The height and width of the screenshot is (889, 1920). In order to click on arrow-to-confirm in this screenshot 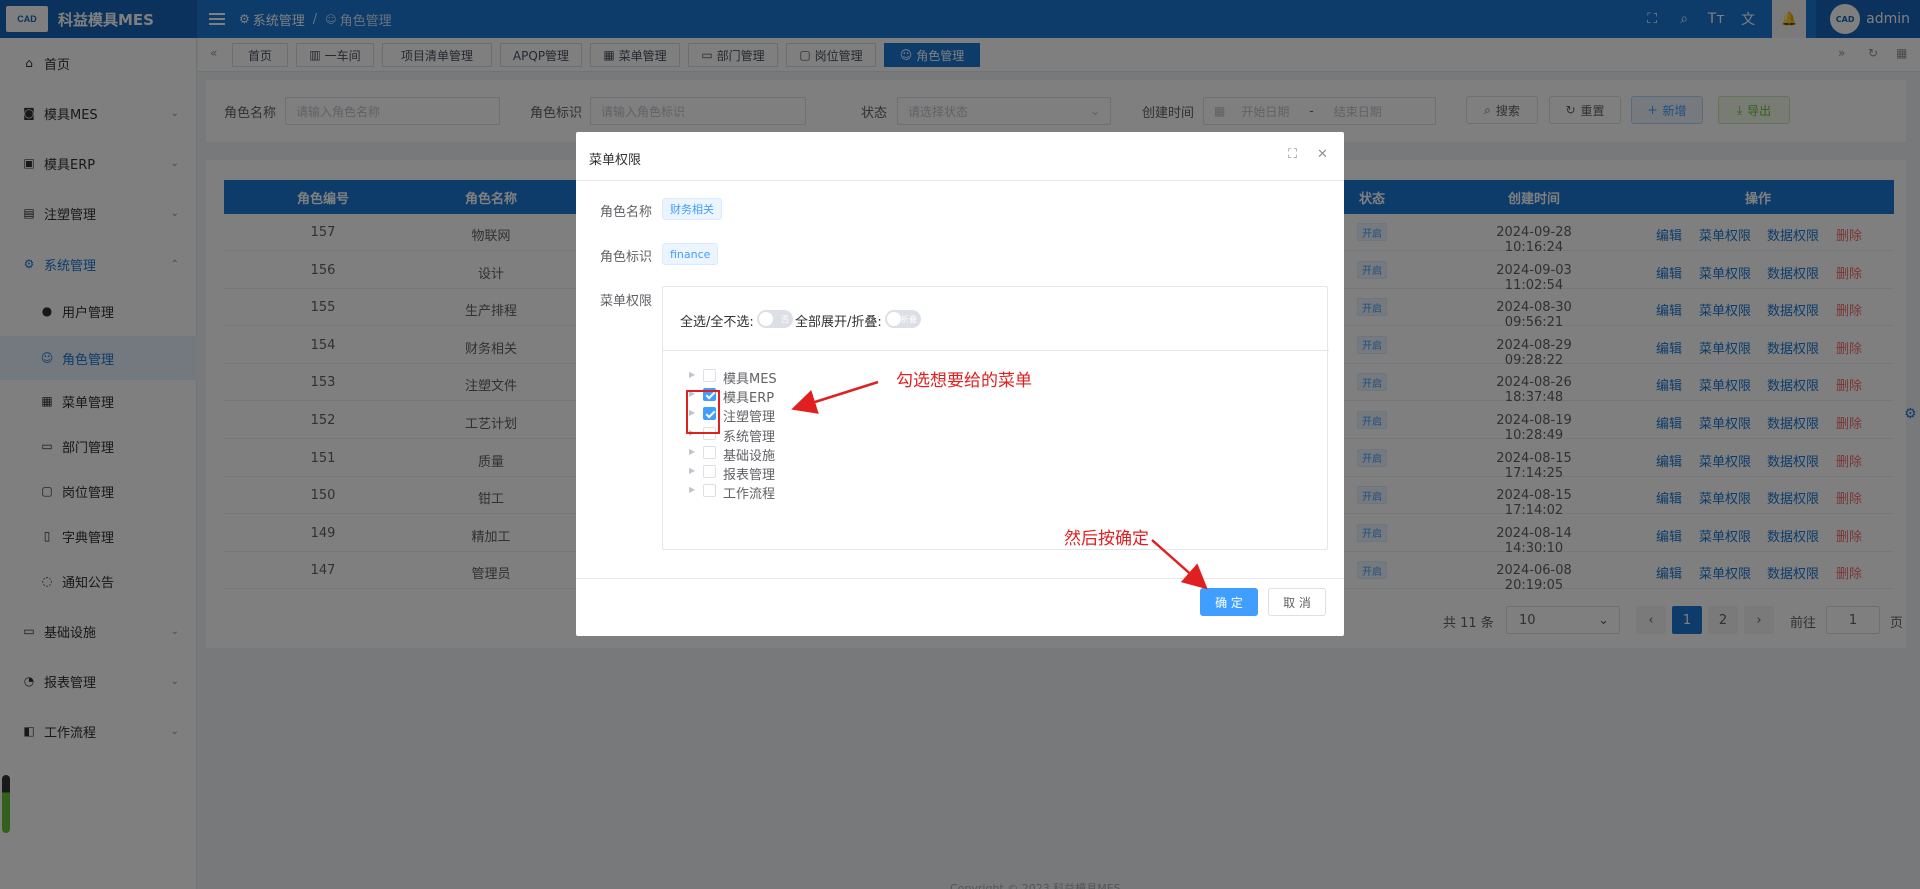, I will do `click(1179, 564)`.